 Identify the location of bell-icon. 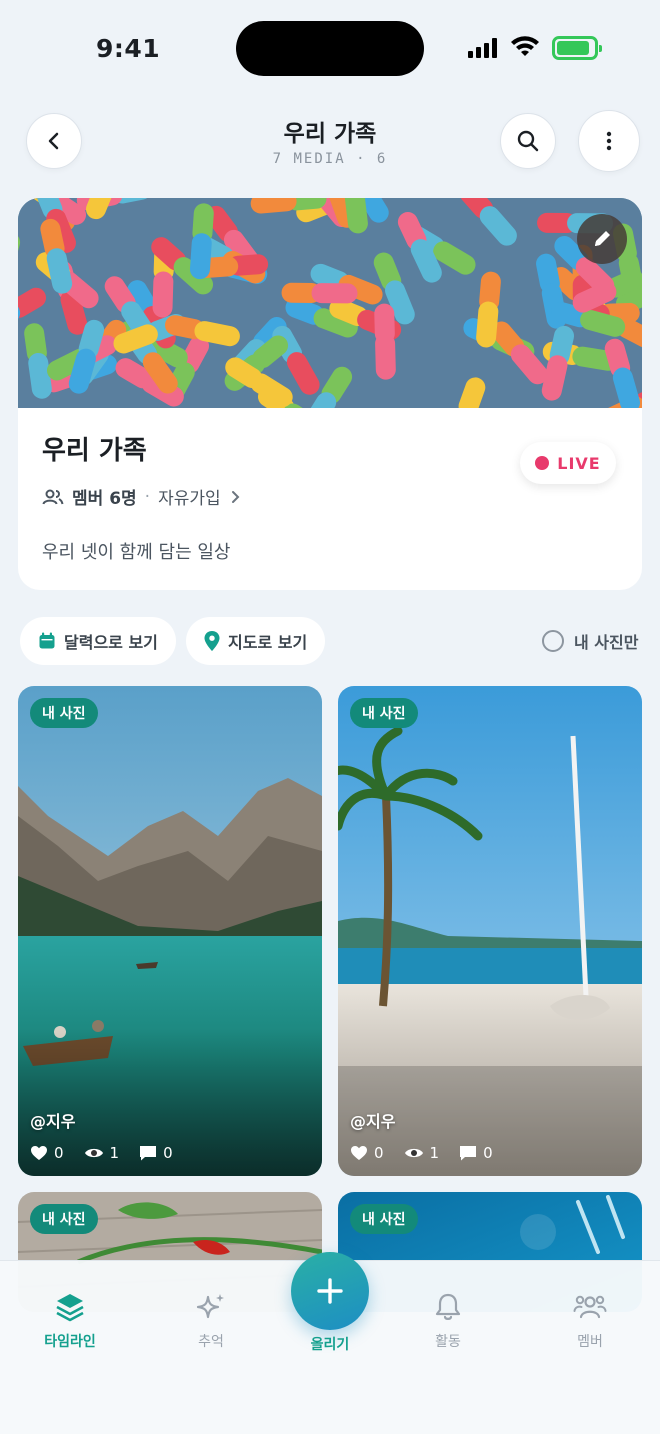
(448, 1306).